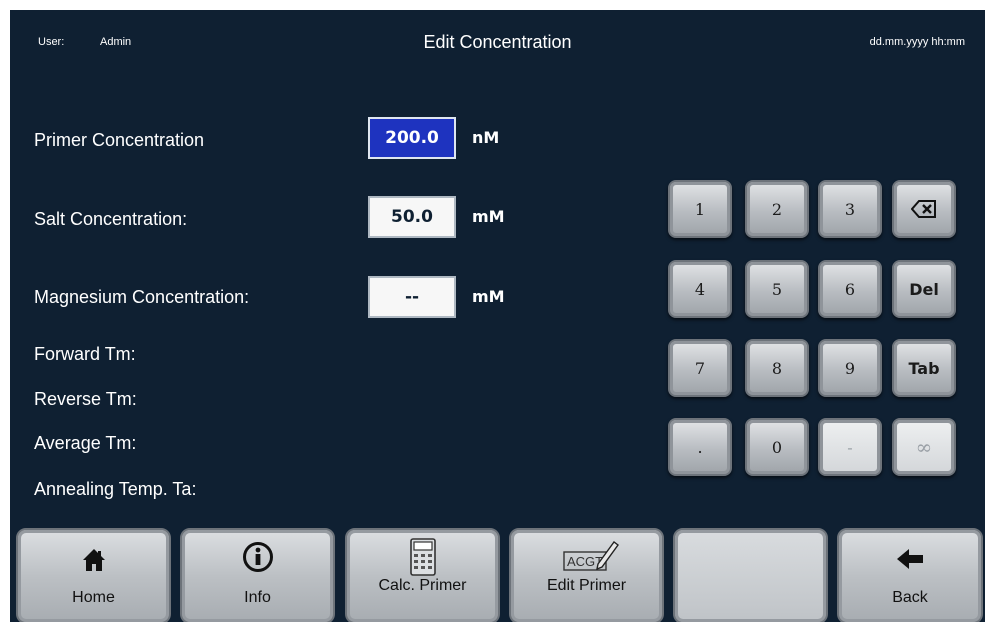 The height and width of the screenshot is (632, 995). What do you see at coordinates (85, 443) in the screenshot?
I see `average-tm-label: Average Tm:` at bounding box center [85, 443].